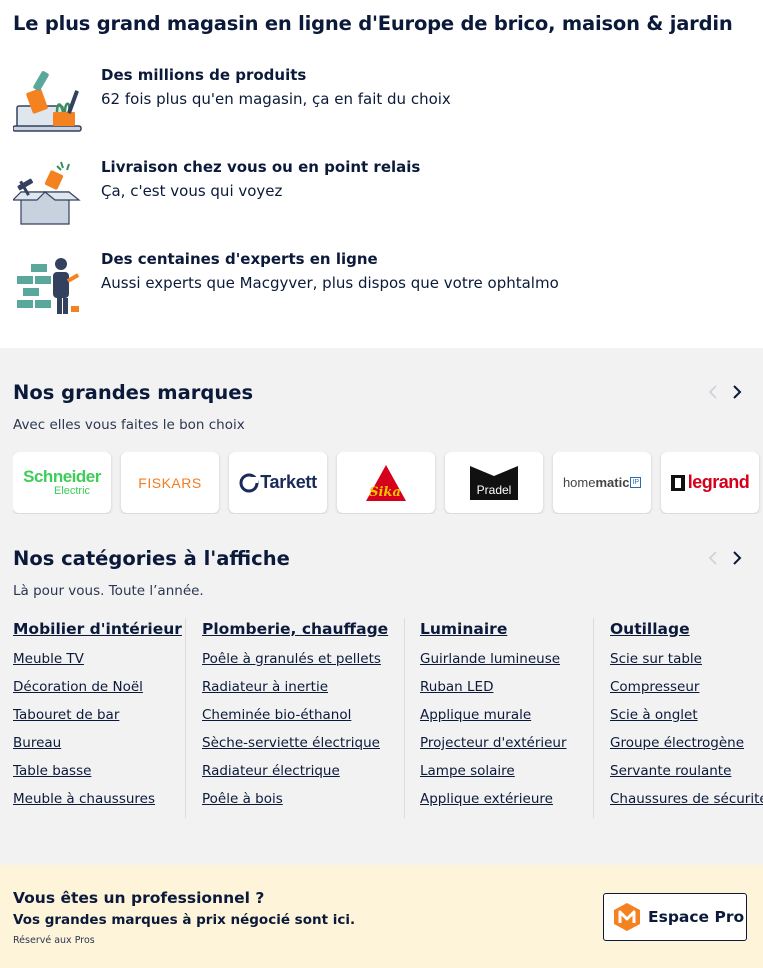 This screenshot has width=763, height=968. What do you see at coordinates (656, 659) in the screenshot?
I see `category-link: Scie sur table` at bounding box center [656, 659].